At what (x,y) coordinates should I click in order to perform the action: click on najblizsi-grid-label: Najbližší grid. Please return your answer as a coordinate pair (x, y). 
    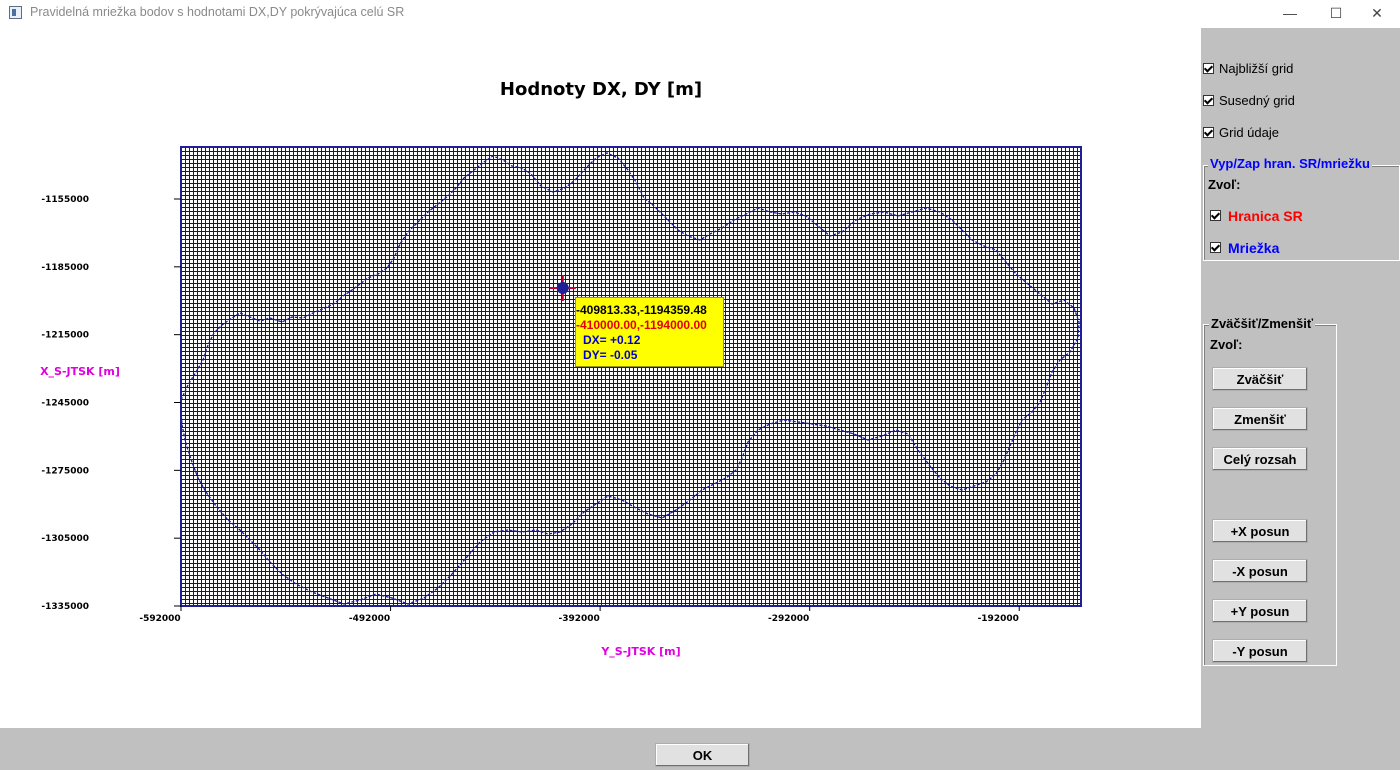
    Looking at the image, I should click on (1256, 68).